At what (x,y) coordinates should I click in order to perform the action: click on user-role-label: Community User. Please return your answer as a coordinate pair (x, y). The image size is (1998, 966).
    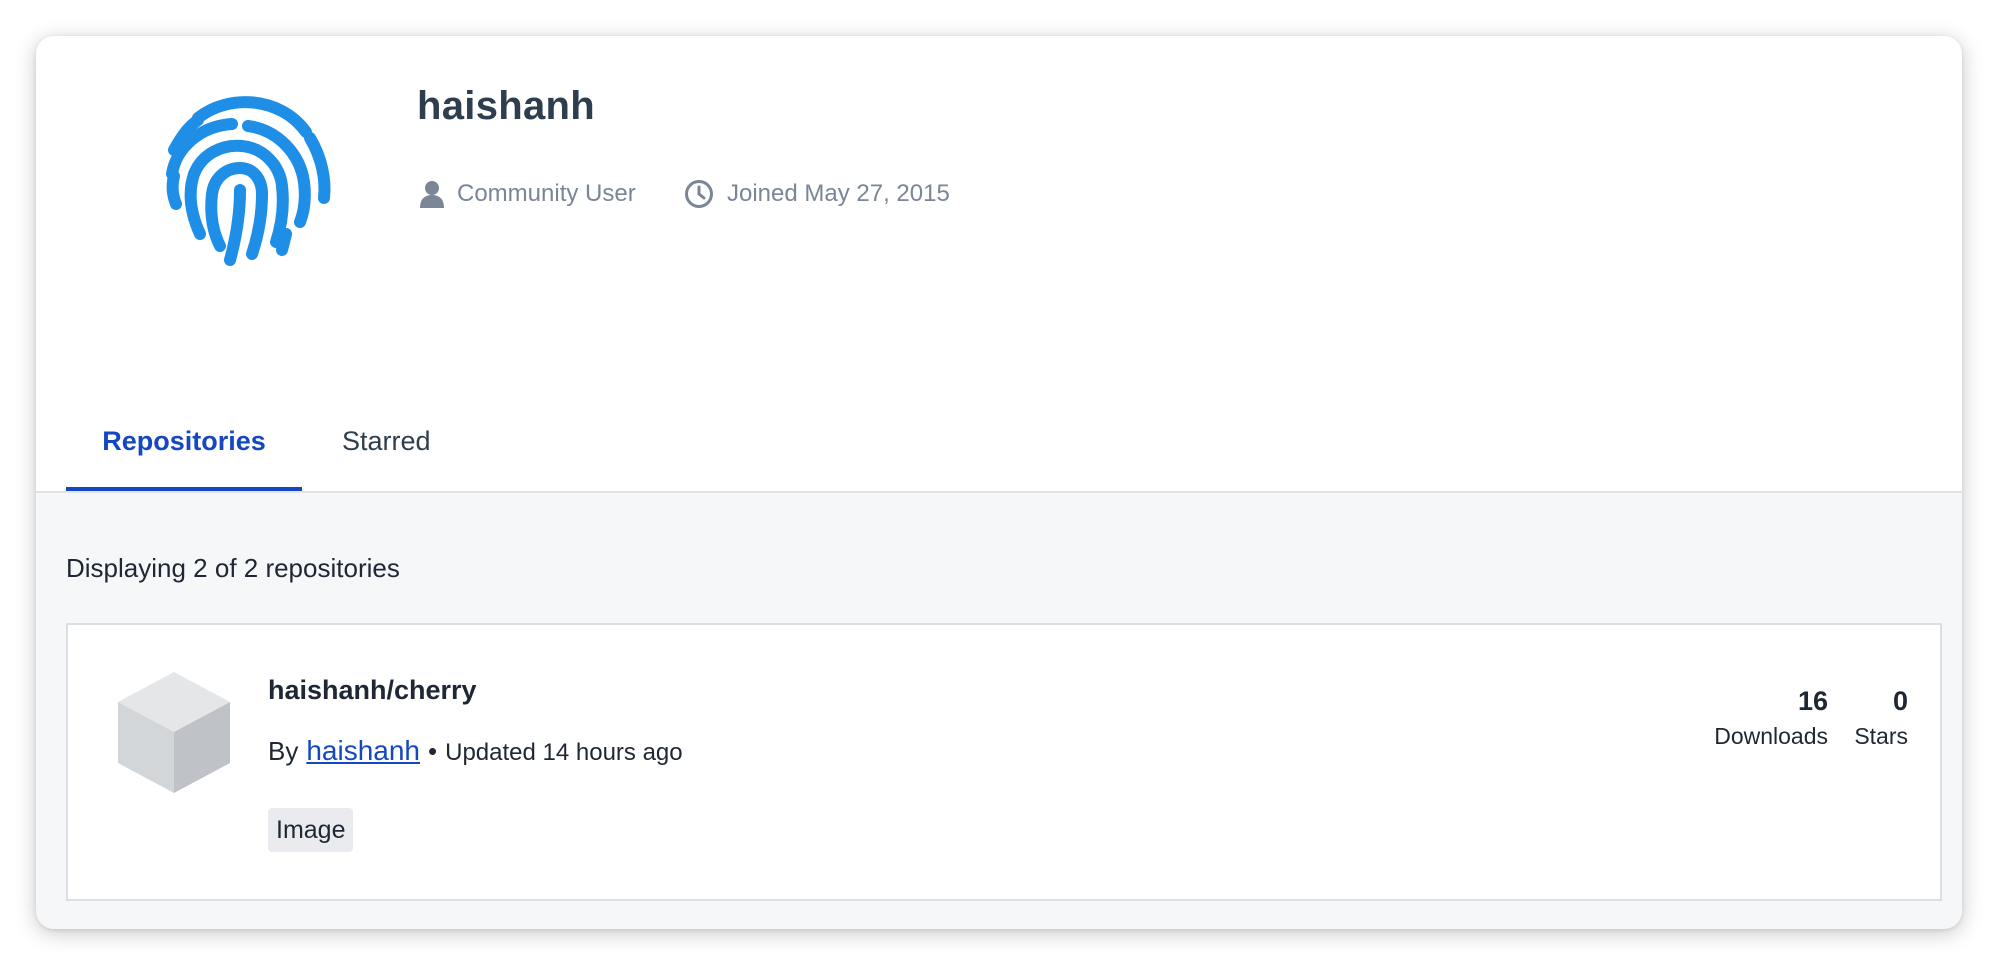
    Looking at the image, I should click on (546, 193).